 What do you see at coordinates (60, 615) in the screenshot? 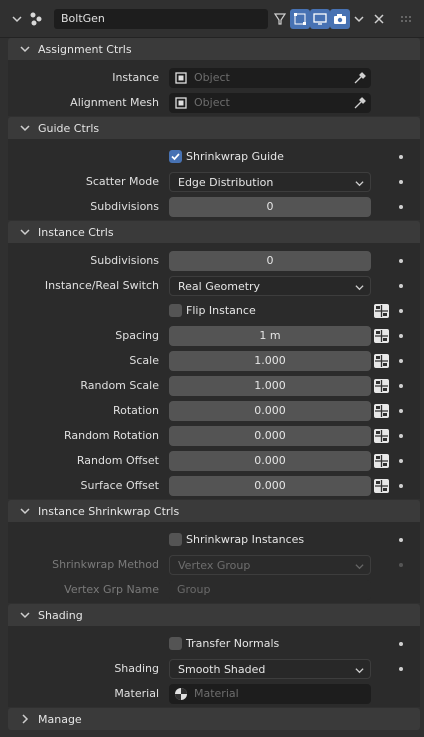
I see `section-title: Shading` at bounding box center [60, 615].